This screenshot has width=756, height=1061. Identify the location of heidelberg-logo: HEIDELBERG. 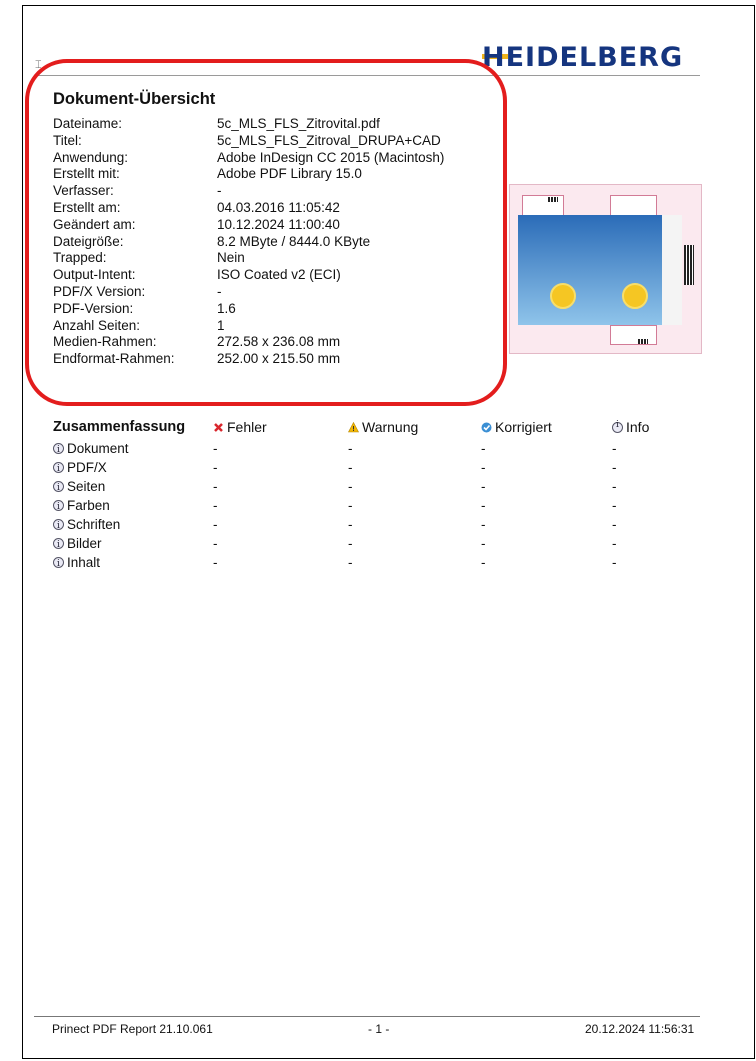
(586, 58).